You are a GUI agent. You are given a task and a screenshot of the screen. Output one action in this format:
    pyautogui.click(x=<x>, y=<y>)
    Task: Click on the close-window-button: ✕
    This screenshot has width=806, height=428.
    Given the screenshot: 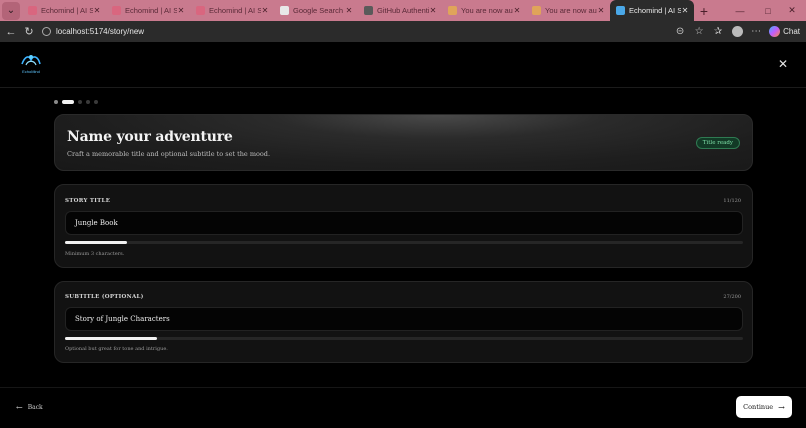 What is the action you would take?
    pyautogui.click(x=792, y=10)
    